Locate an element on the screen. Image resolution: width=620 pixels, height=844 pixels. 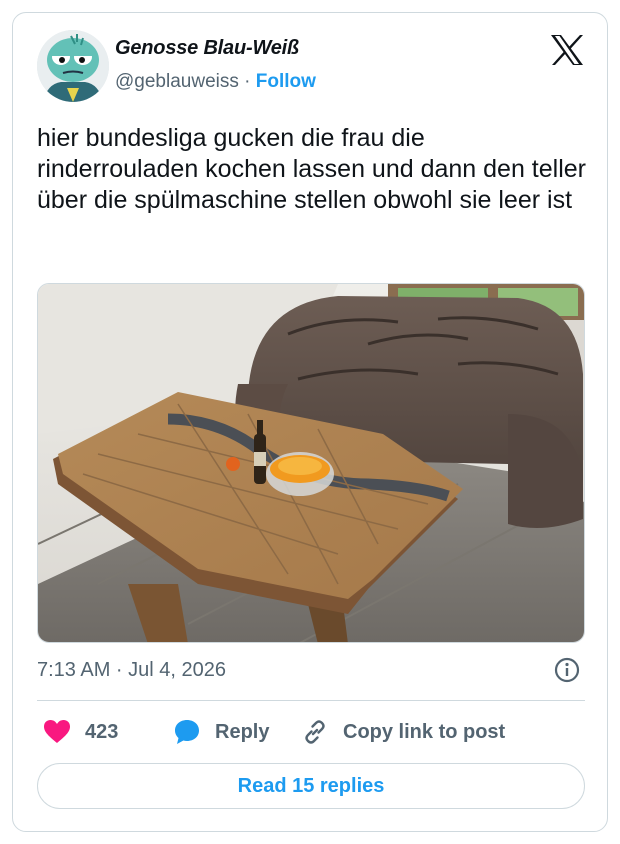
like-count: 423 is located at coordinates (102, 731).